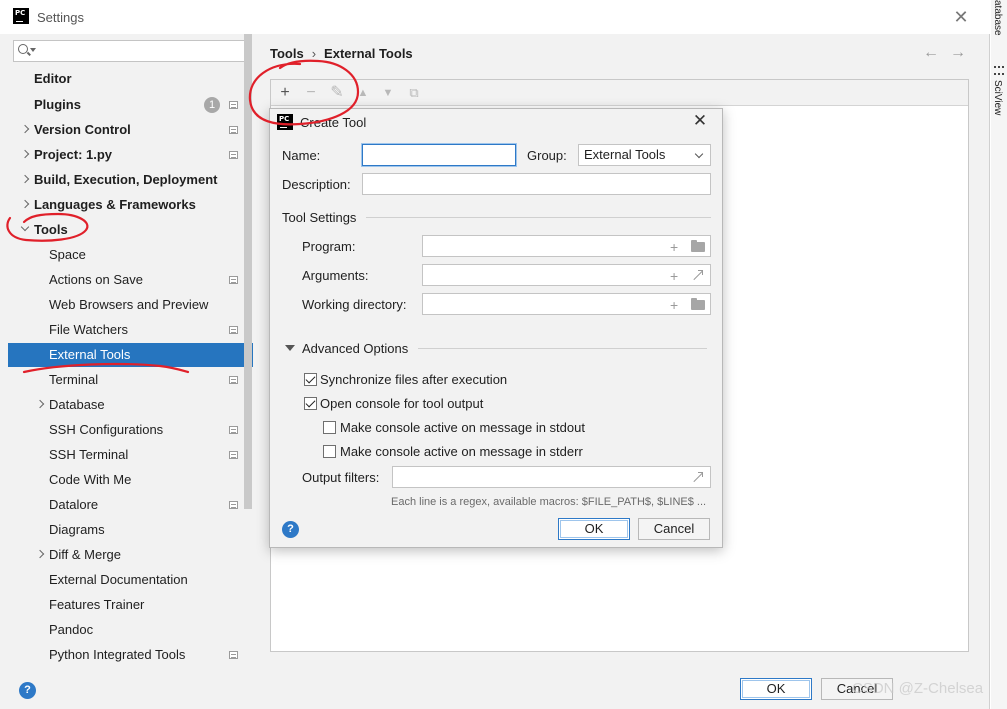  Describe the element at coordinates (130, 130) in the screenshot. I see `tree-item-version-control: Version Control` at that location.